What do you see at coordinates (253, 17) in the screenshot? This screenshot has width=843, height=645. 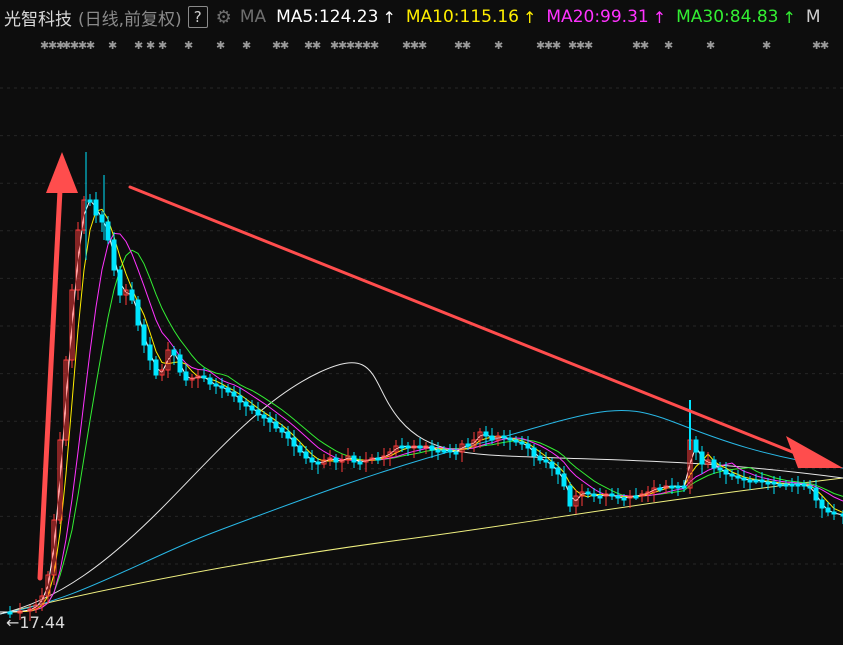 I see `ma-toggle: MA` at bounding box center [253, 17].